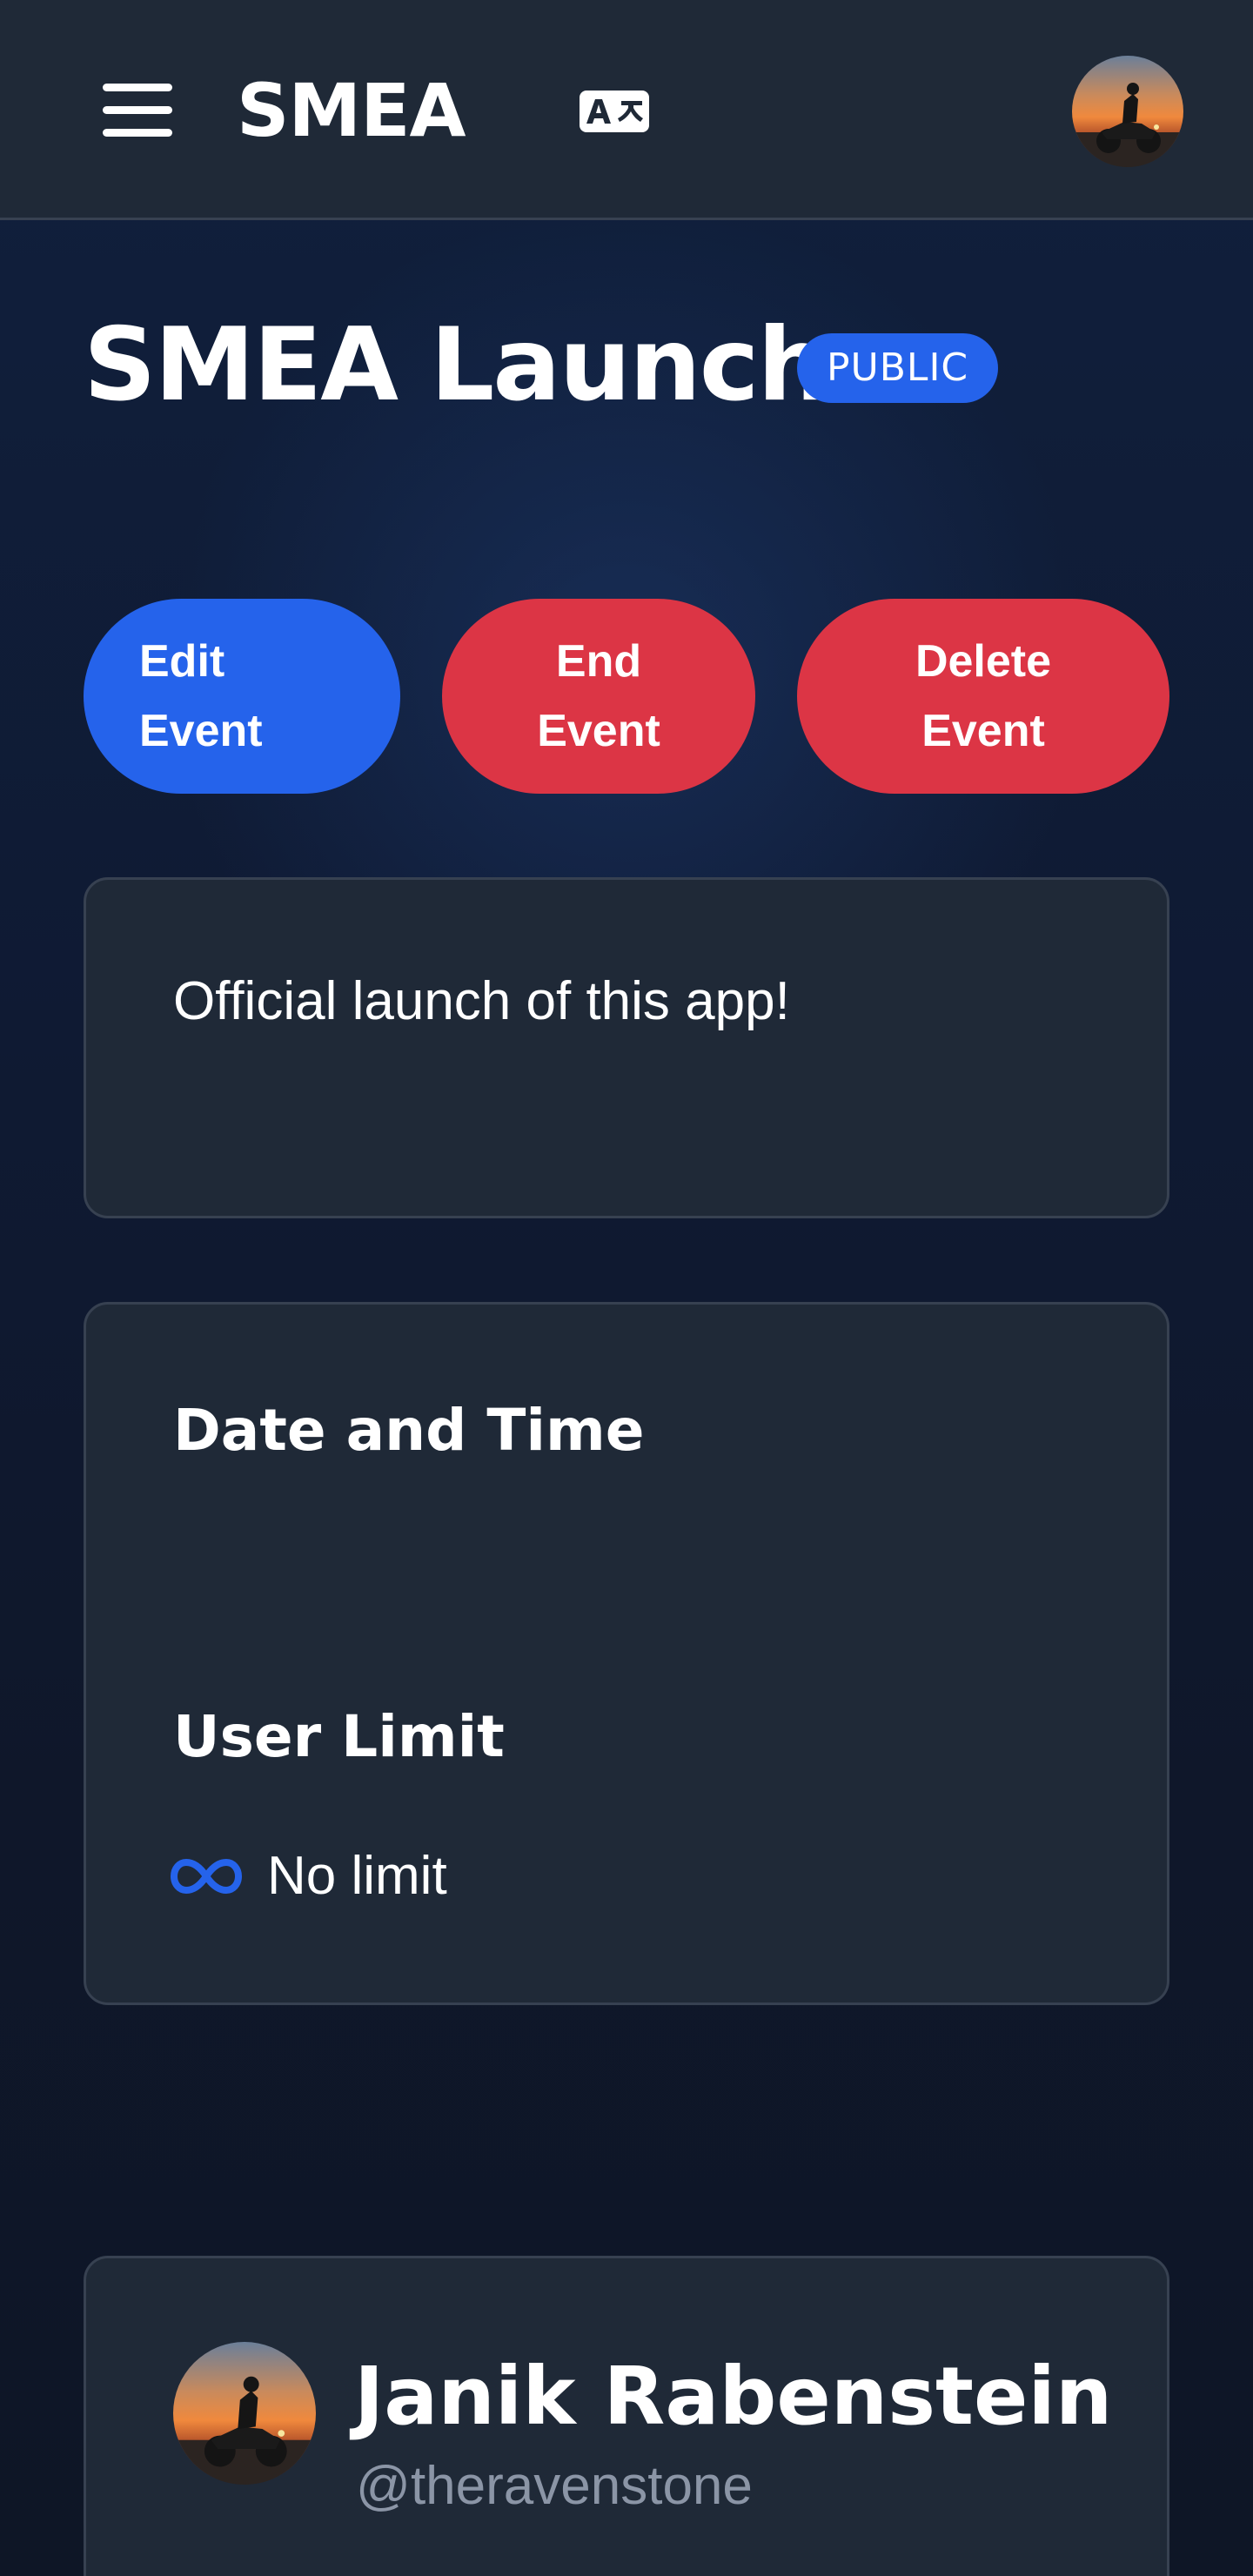 The image size is (1253, 2576). Describe the element at coordinates (137, 110) in the screenshot. I see `hamburger-menu-icon` at that location.